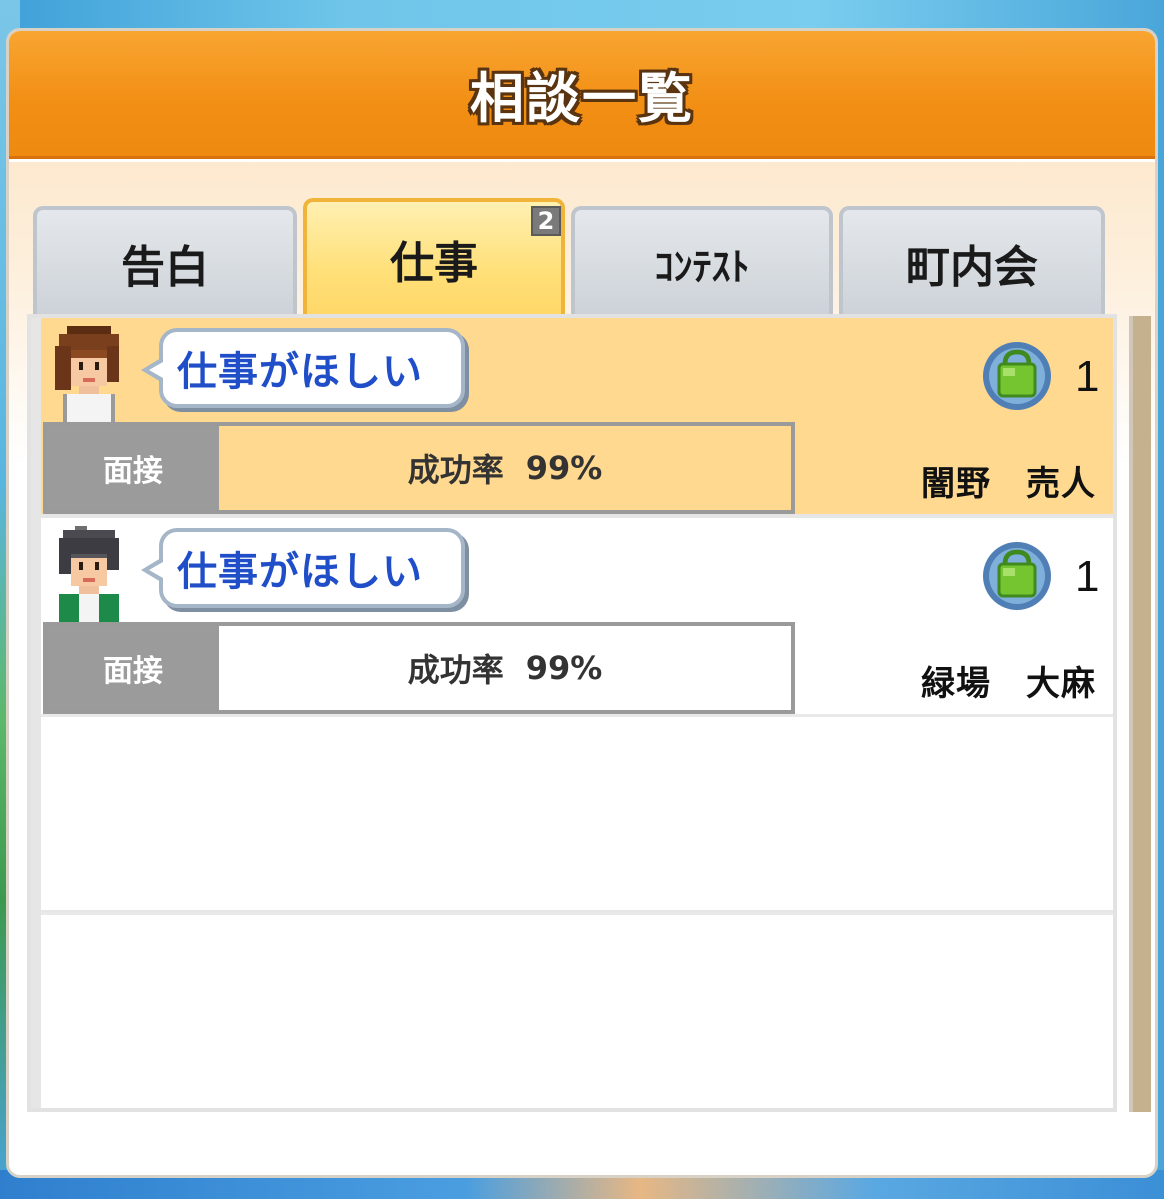  I want to click on tab-label: ｺﾝﾃｽﾄ, so click(702, 266).